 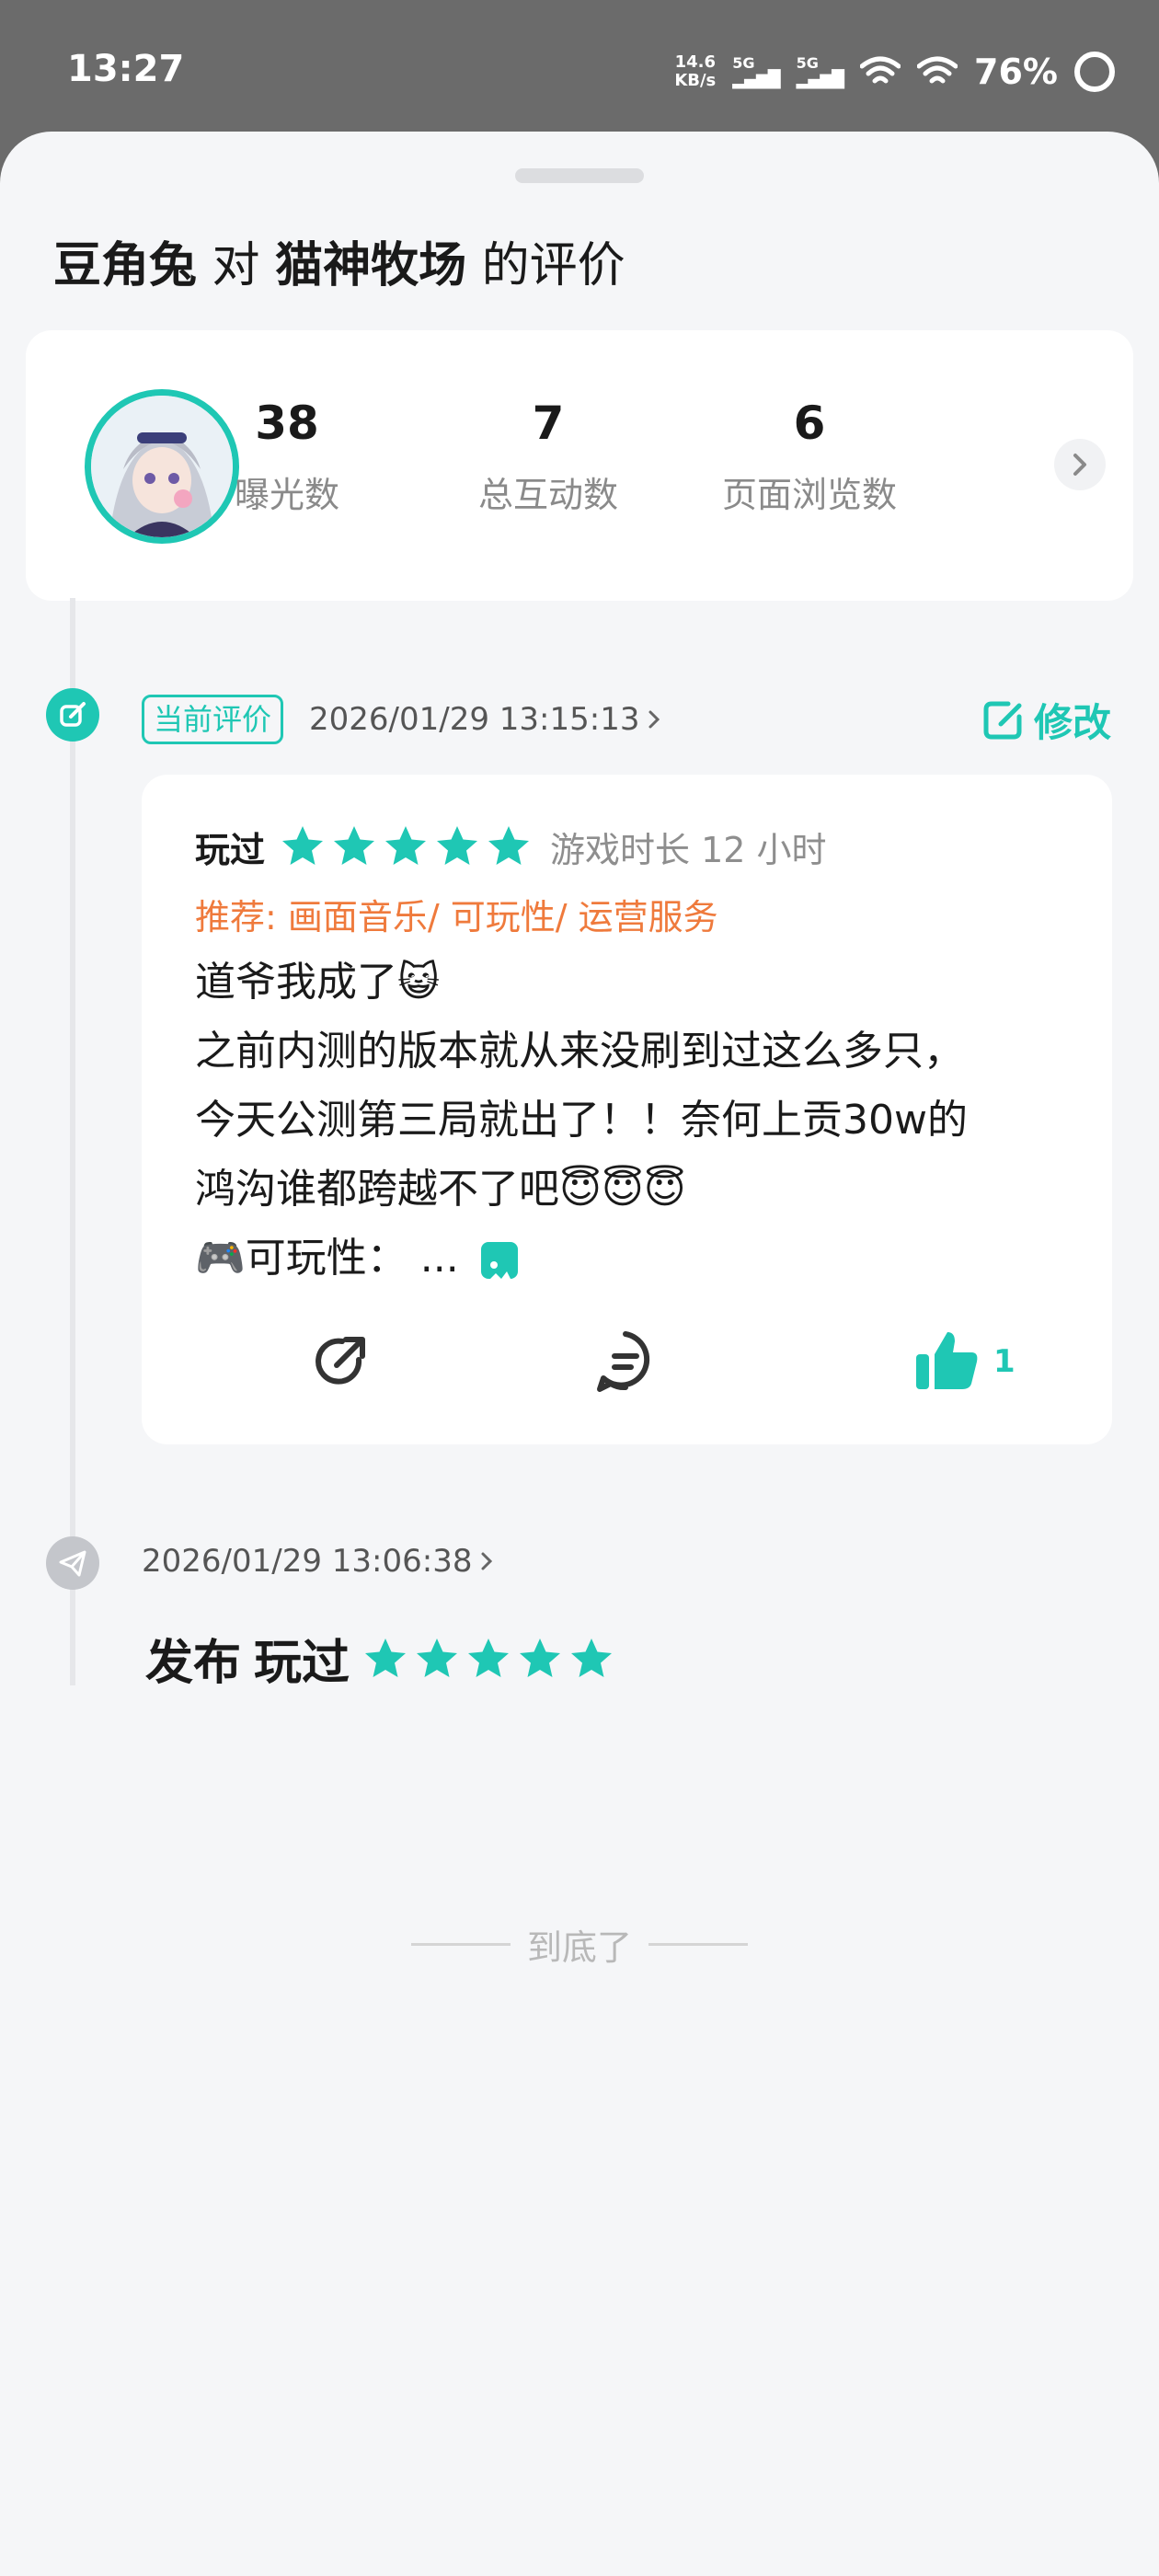 What do you see at coordinates (1002, 720) in the screenshot?
I see `edit-icon` at bounding box center [1002, 720].